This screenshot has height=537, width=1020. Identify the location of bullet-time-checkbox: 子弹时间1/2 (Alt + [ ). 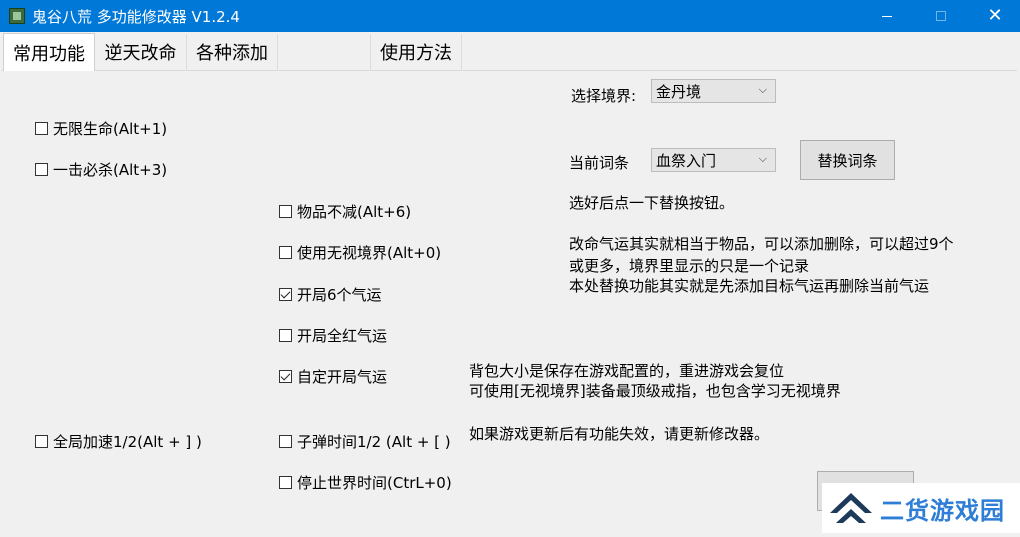
(365, 441).